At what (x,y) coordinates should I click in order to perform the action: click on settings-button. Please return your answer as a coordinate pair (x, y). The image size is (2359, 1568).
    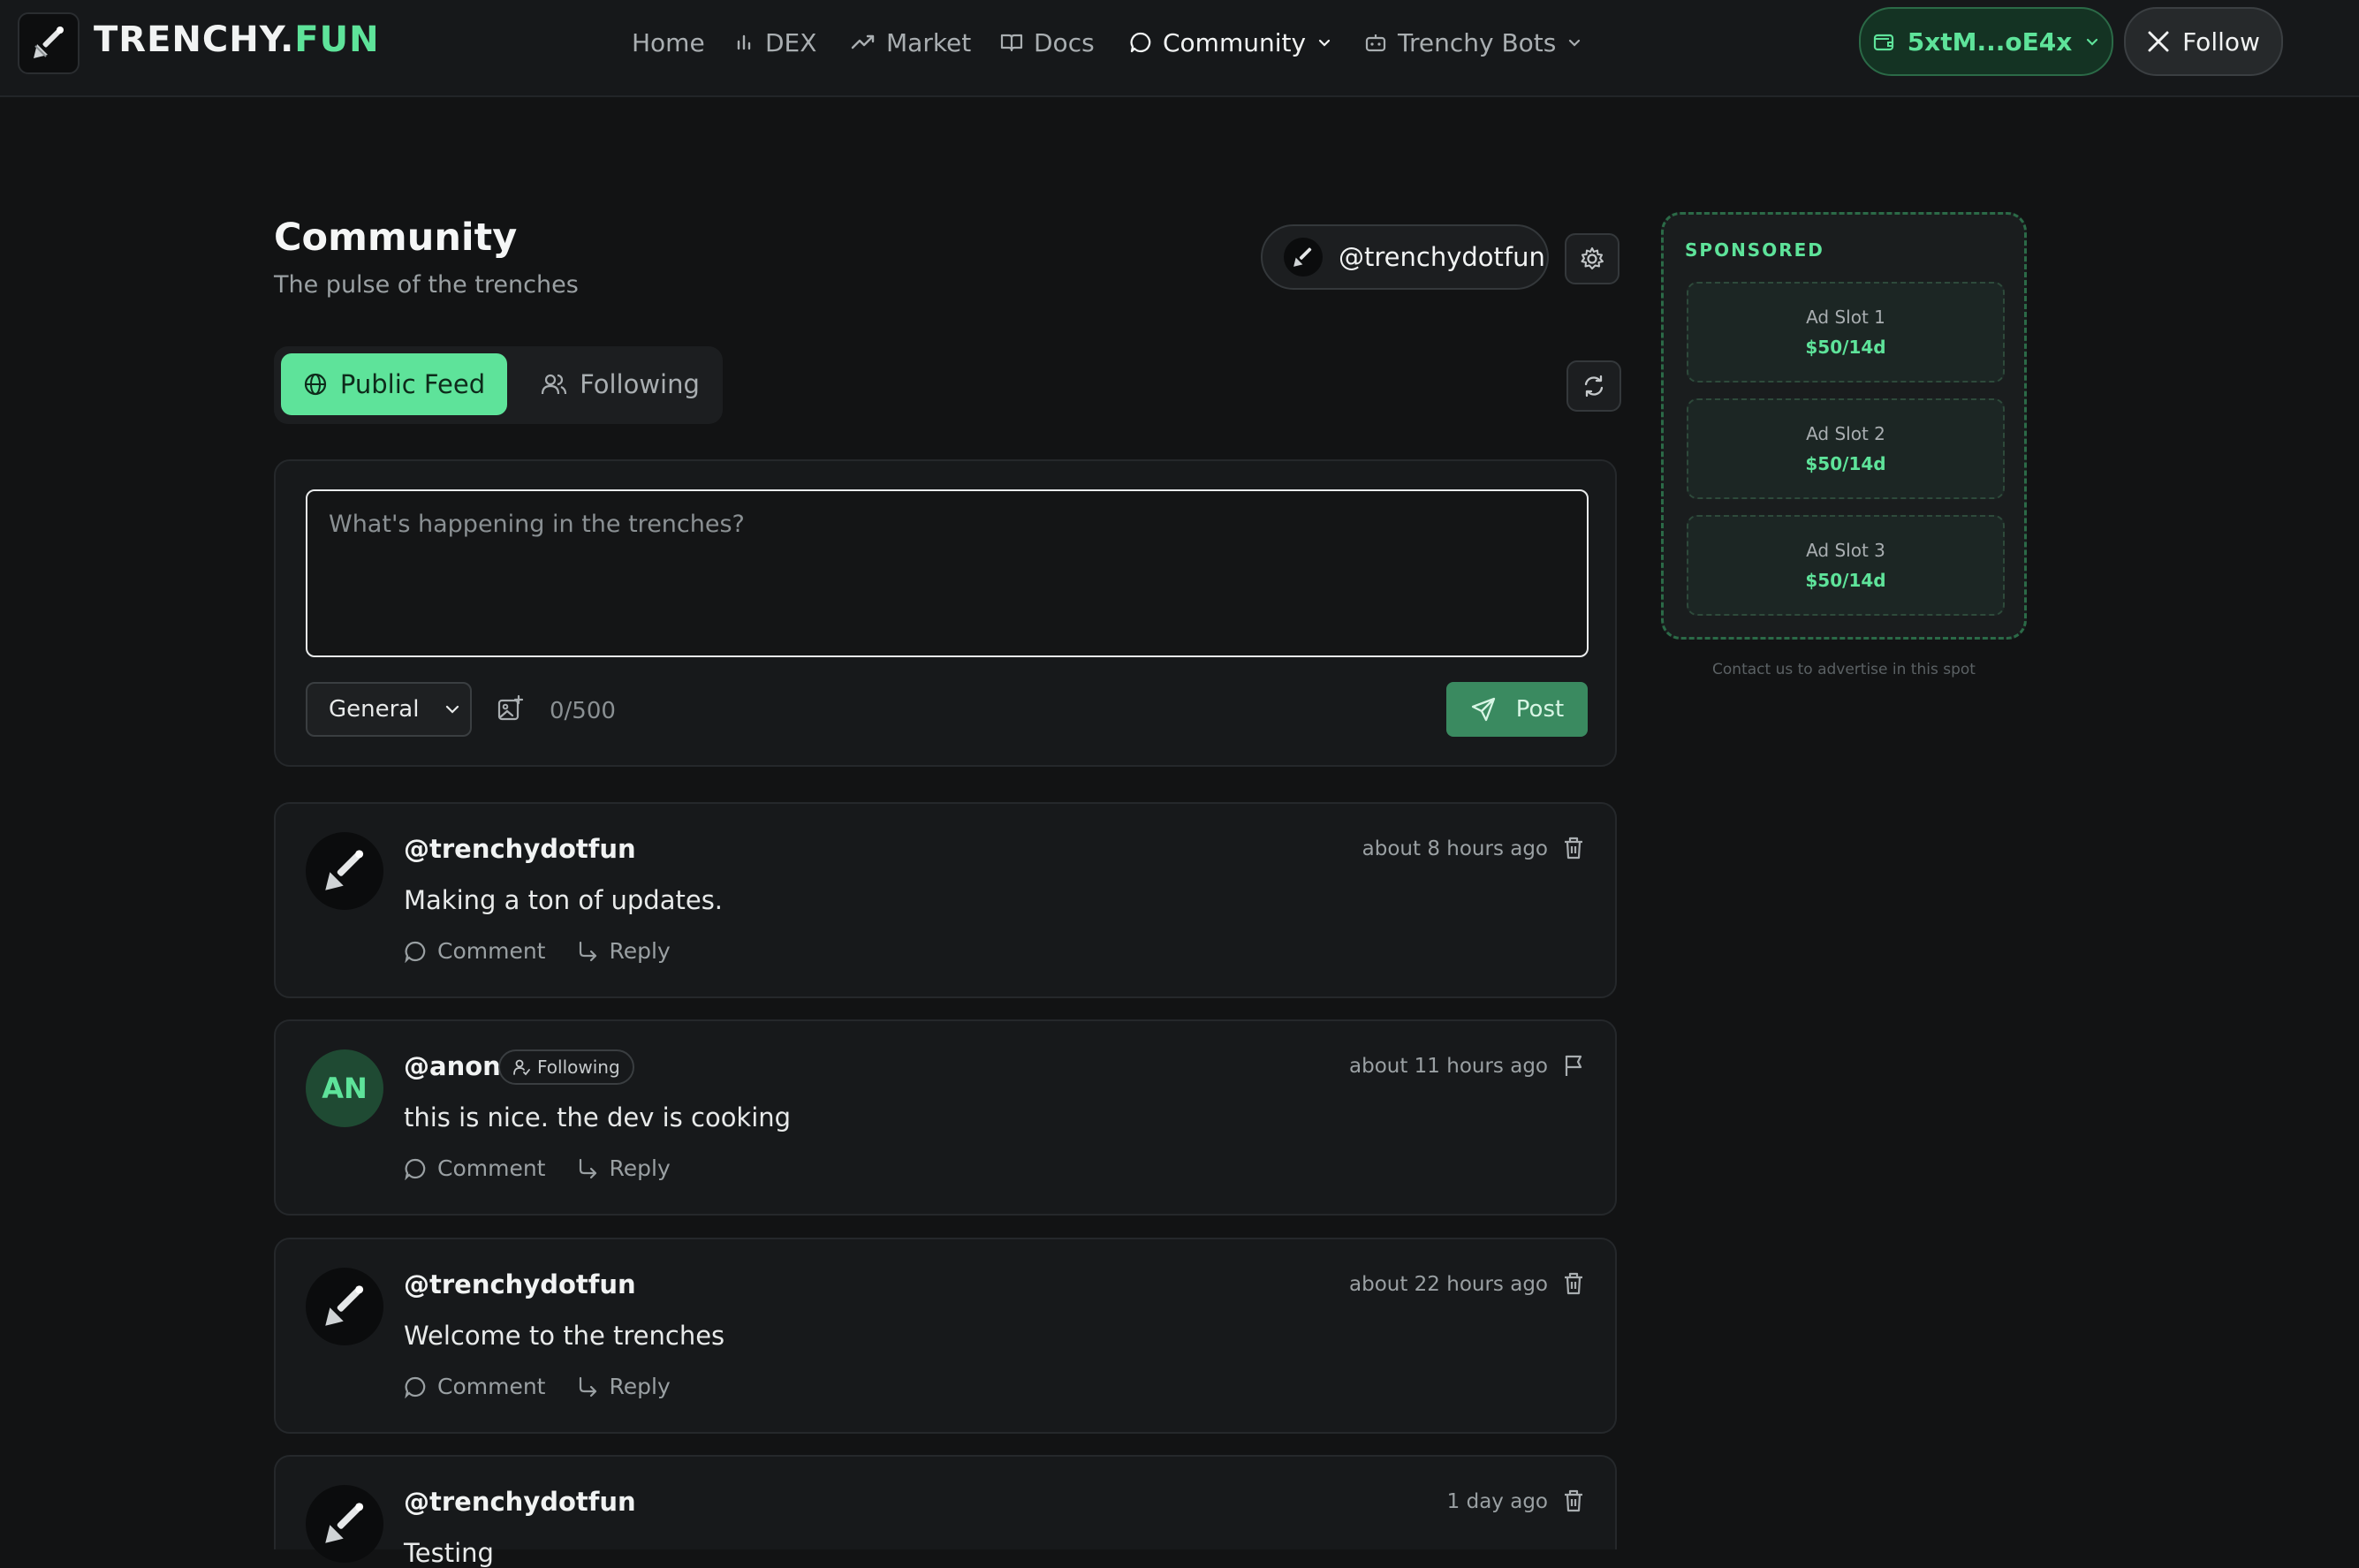
    Looking at the image, I should click on (1592, 258).